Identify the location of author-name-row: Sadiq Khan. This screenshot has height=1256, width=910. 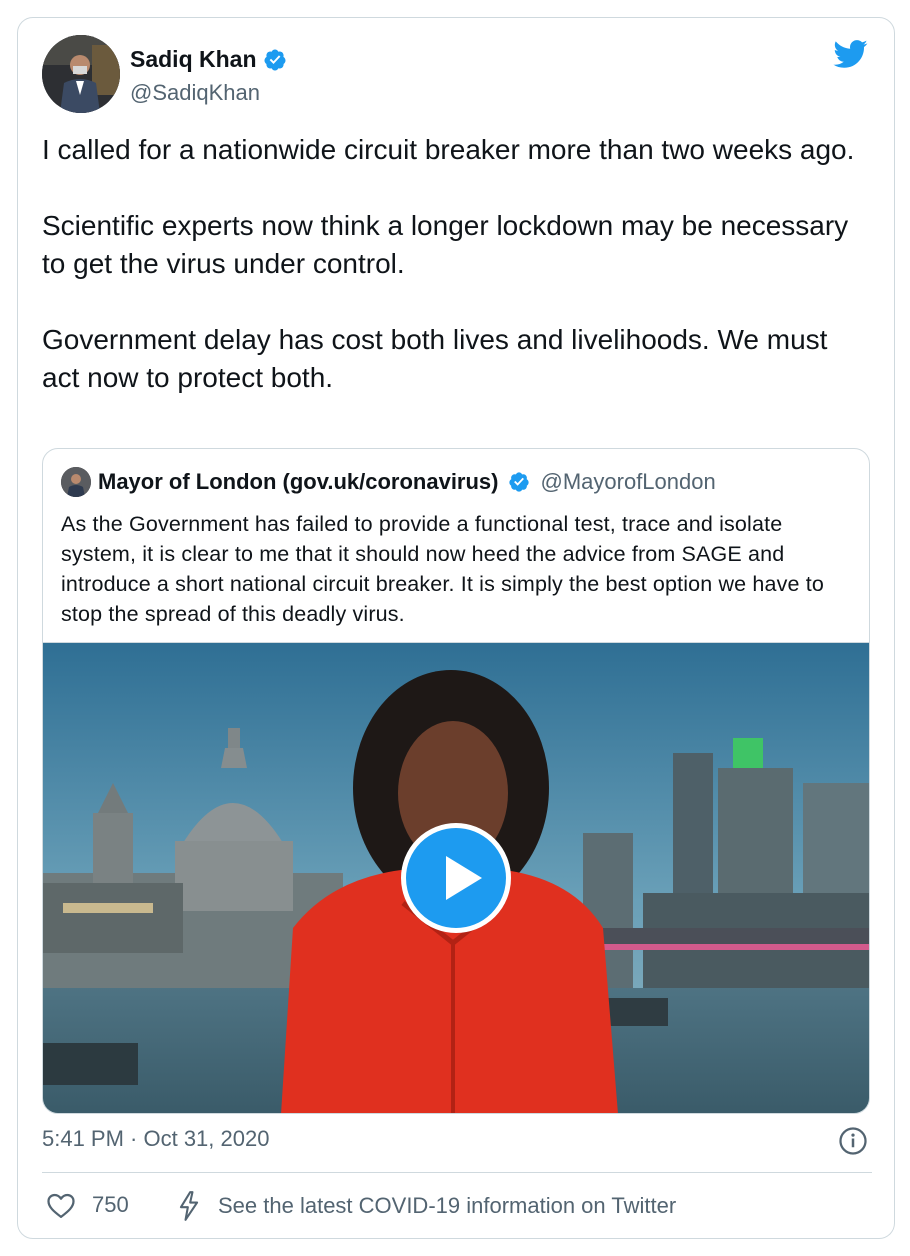
(208, 59).